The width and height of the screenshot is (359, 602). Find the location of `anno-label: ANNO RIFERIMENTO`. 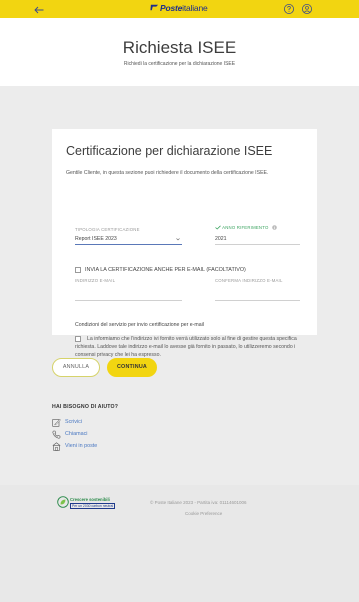

anno-label: ANNO RIFERIMENTO is located at coordinates (245, 227).